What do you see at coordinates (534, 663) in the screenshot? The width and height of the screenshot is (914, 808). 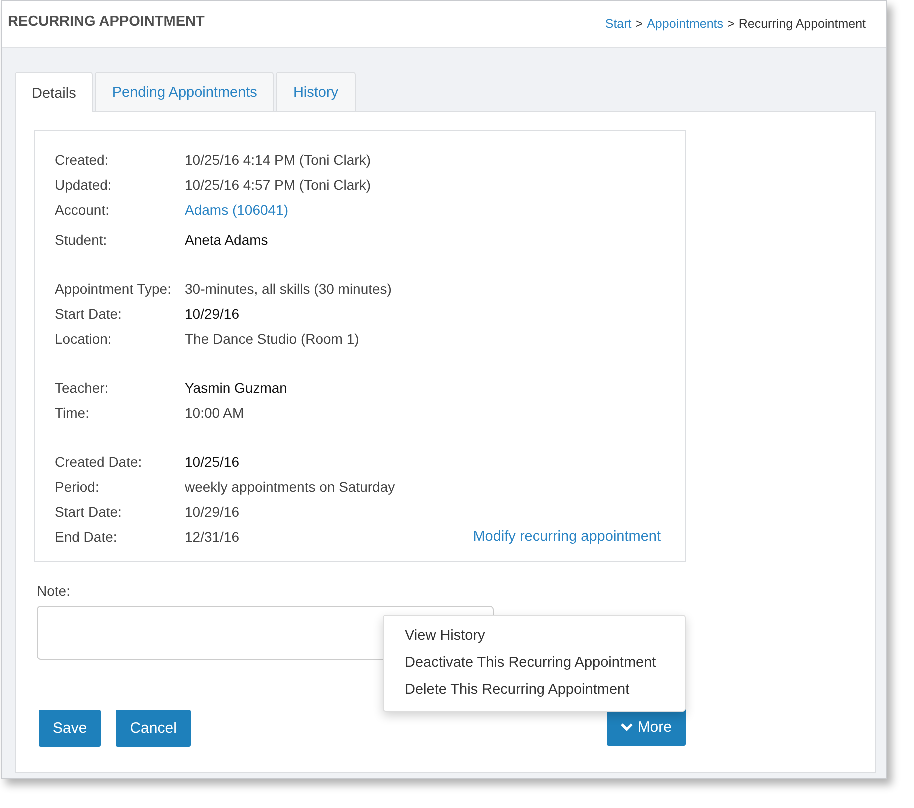 I see `menu-item: Deactivate This Recurring Appointment` at bounding box center [534, 663].